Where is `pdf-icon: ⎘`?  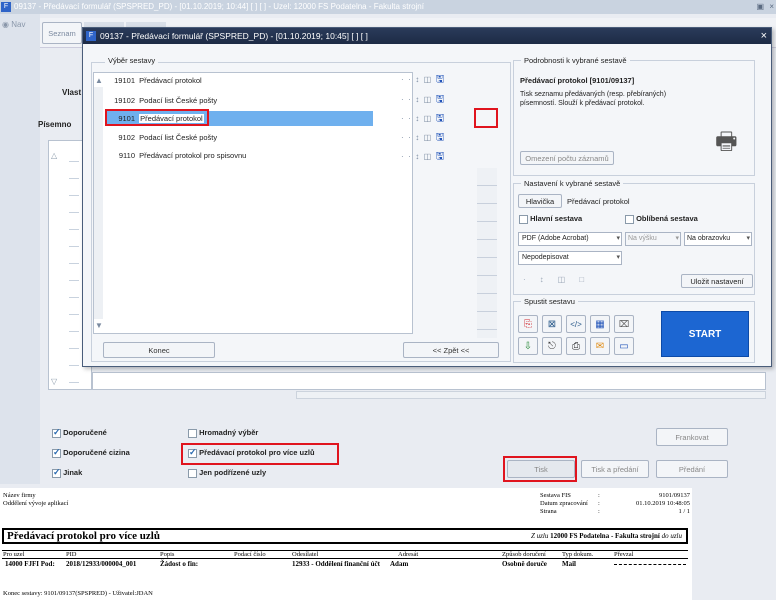
pdf-icon: ⎘ is located at coordinates (528, 324).